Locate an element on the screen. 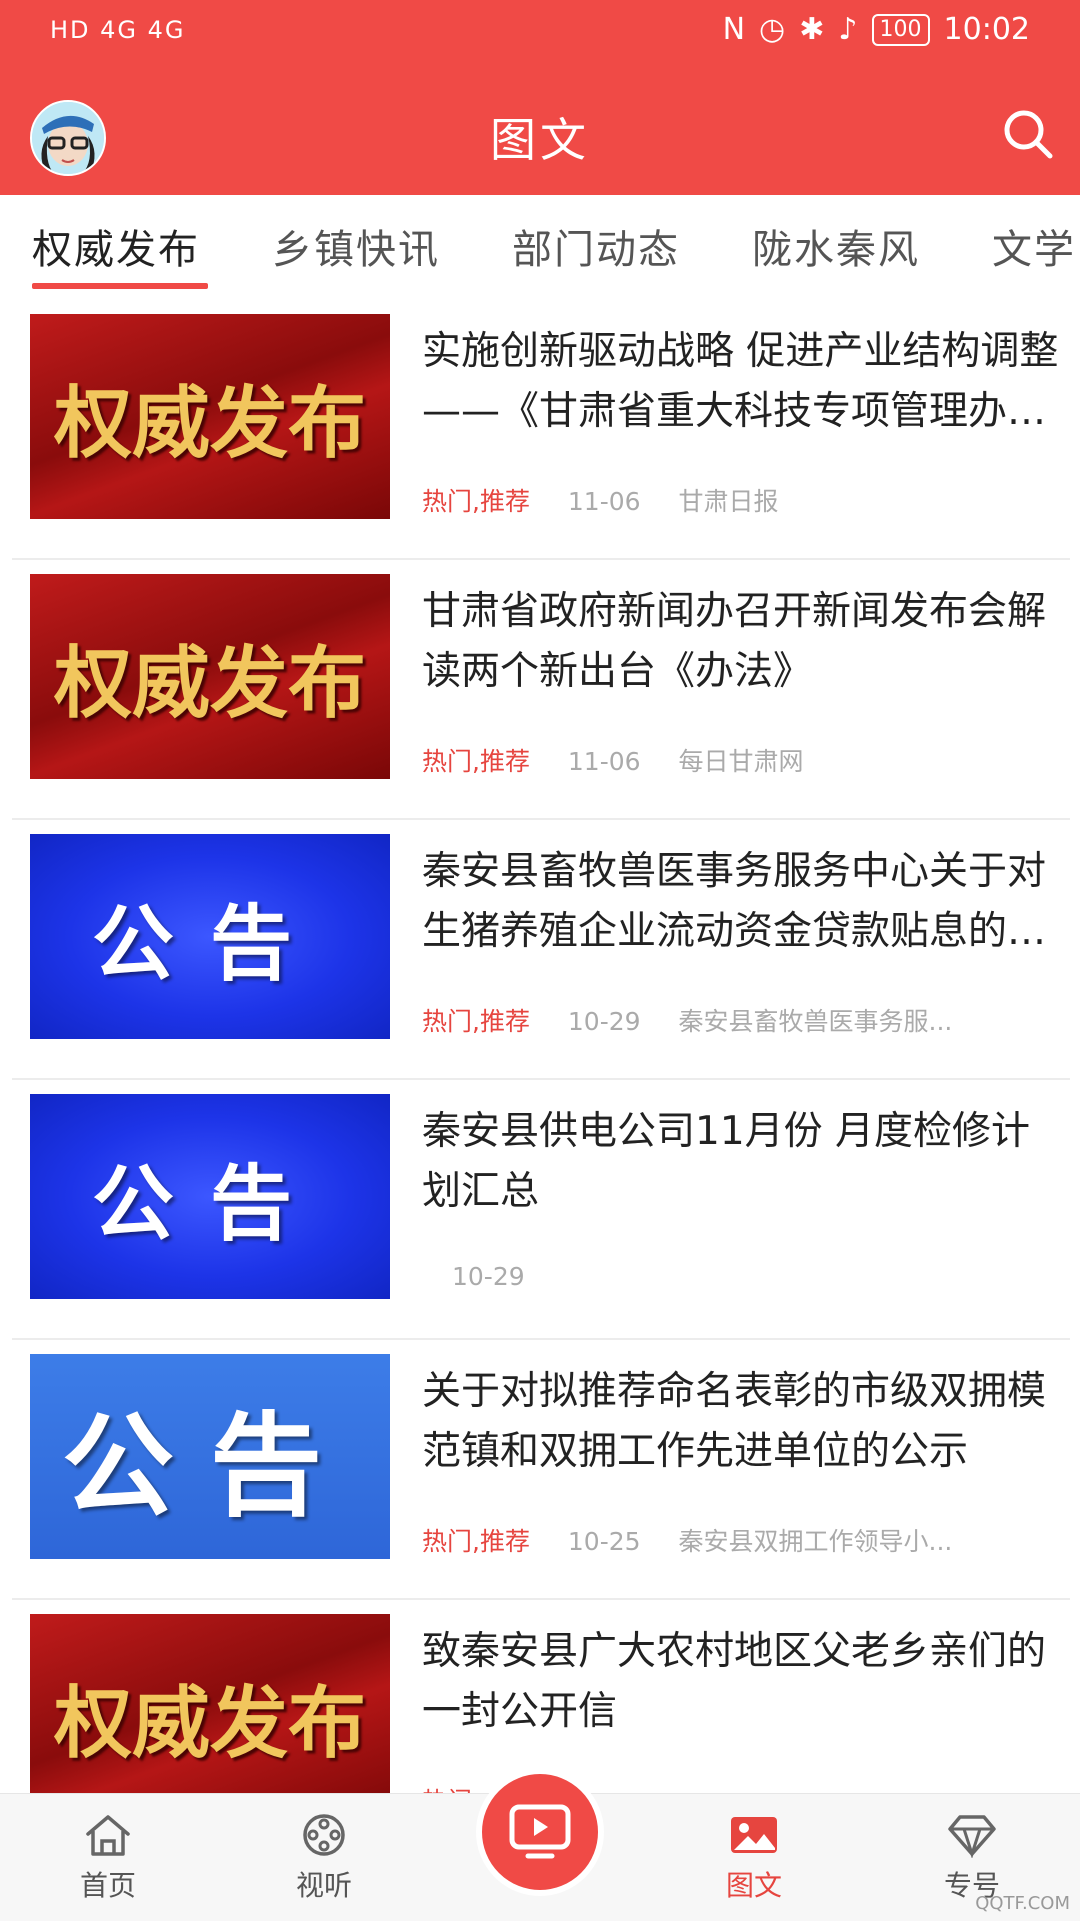 The width and height of the screenshot is (1080, 1921). tab-department-news: 部门动态 is located at coordinates (596, 246).